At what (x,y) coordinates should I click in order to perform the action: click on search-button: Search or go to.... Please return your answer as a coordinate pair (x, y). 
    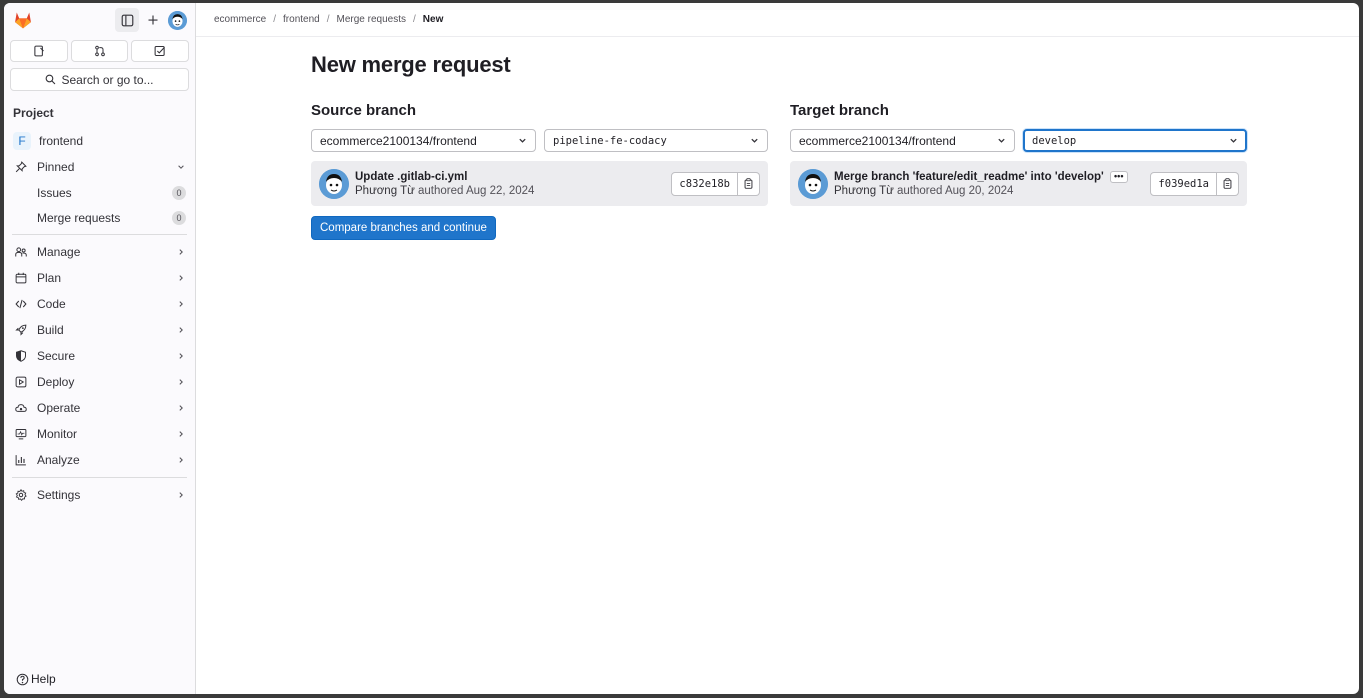
    Looking at the image, I should click on (99, 79).